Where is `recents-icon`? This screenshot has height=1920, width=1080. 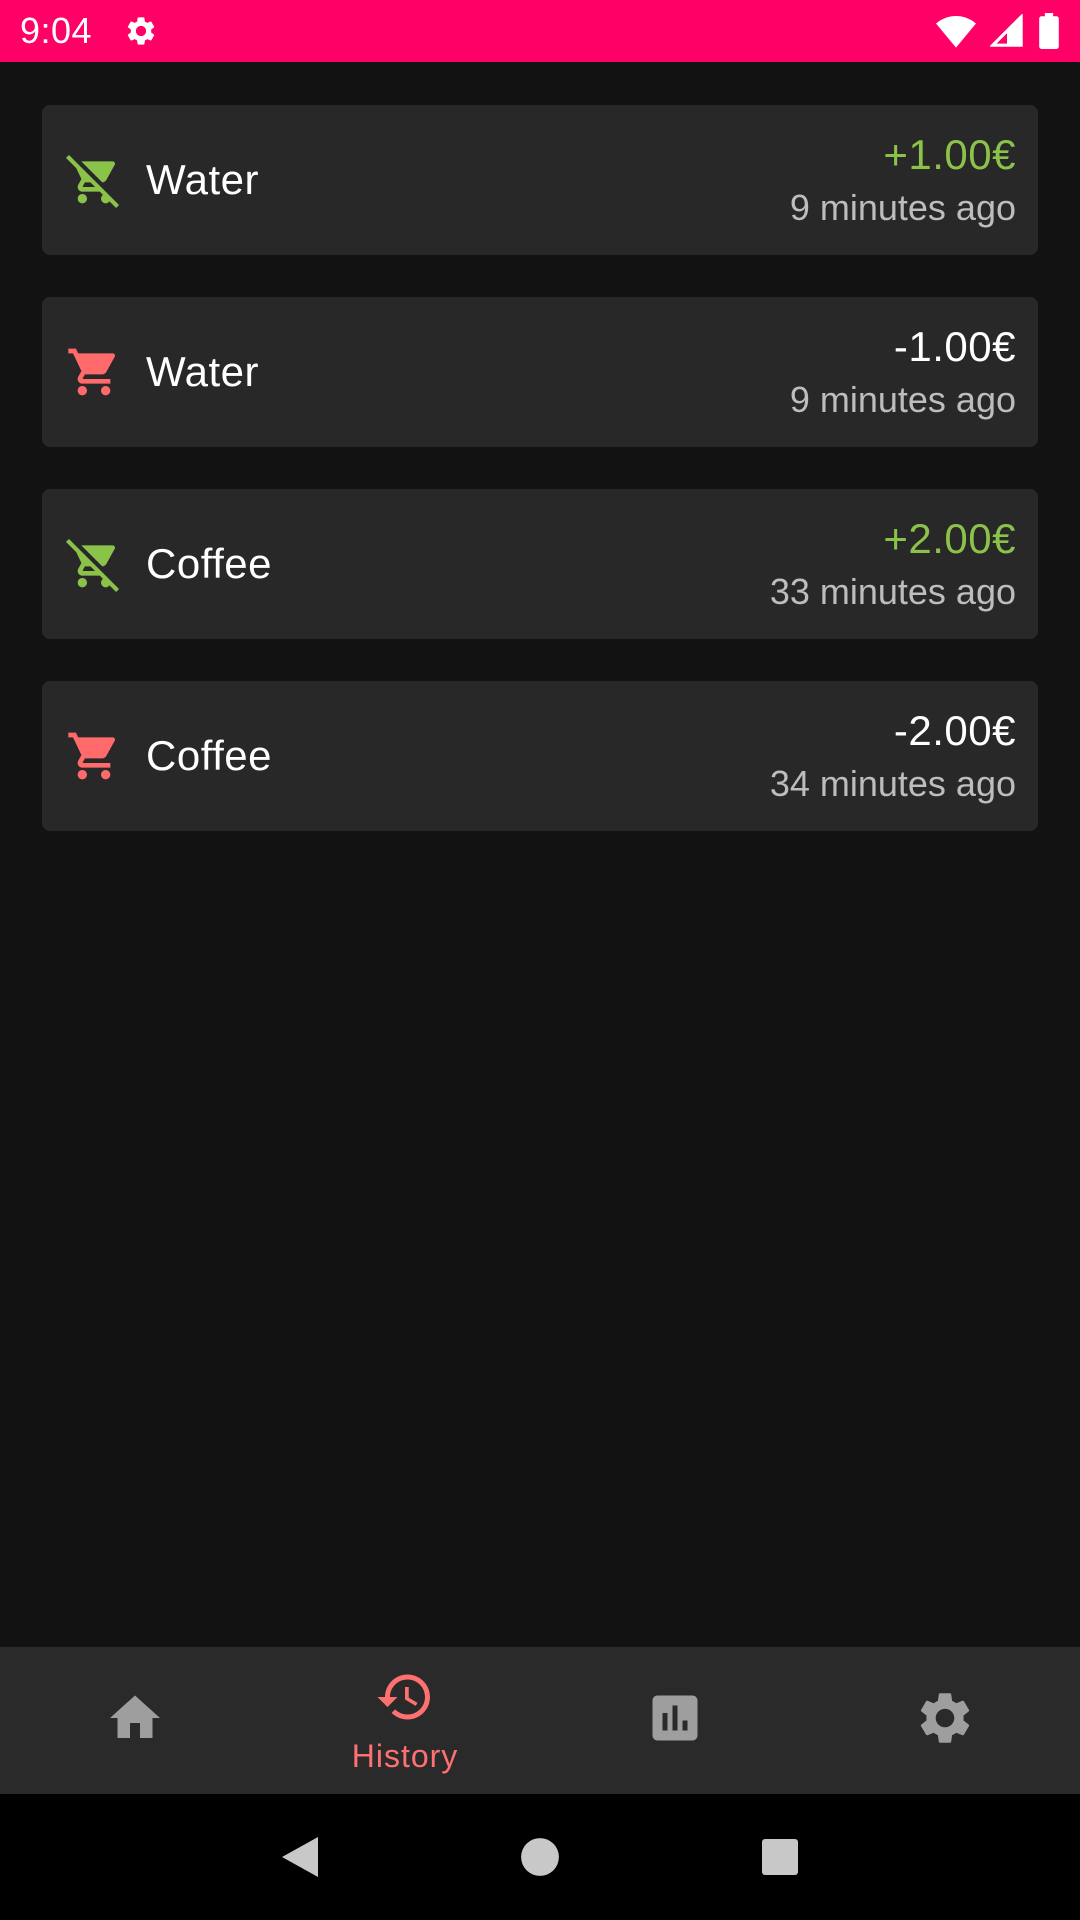 recents-icon is located at coordinates (780, 1857).